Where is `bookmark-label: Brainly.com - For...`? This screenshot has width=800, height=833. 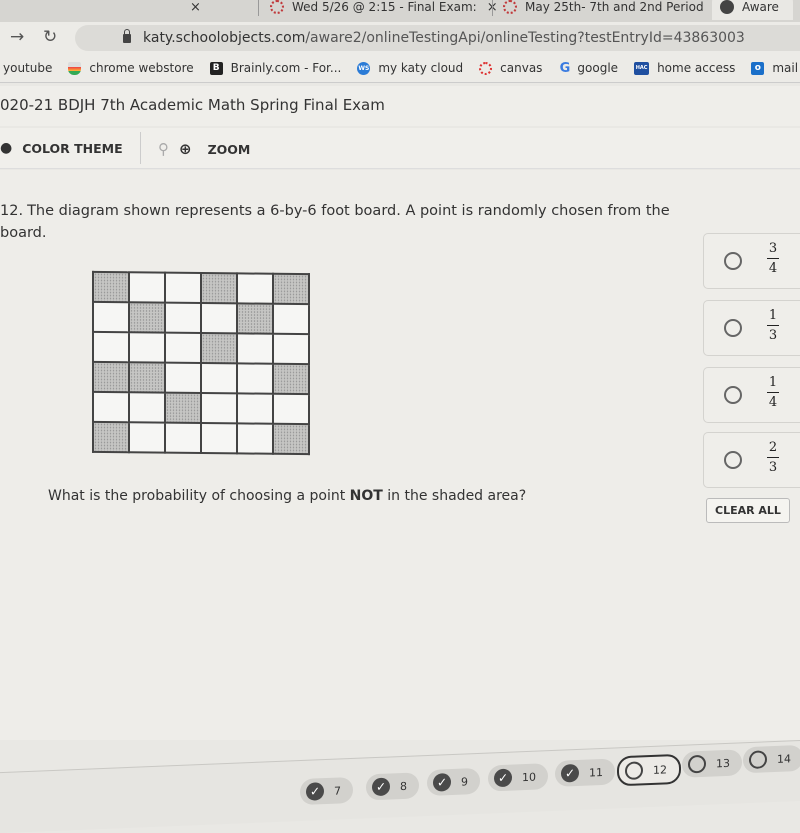 bookmark-label: Brainly.com - For... is located at coordinates (286, 68).